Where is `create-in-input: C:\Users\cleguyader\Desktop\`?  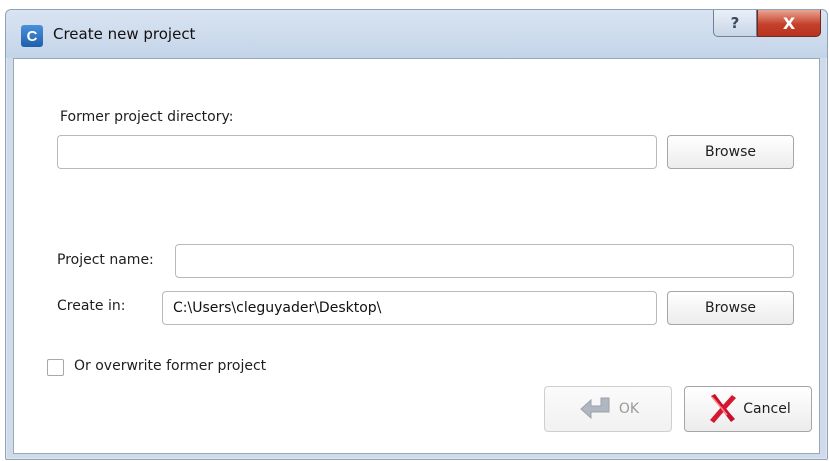
create-in-input: C:\Users\cleguyader\Desktop\ is located at coordinates (409, 308).